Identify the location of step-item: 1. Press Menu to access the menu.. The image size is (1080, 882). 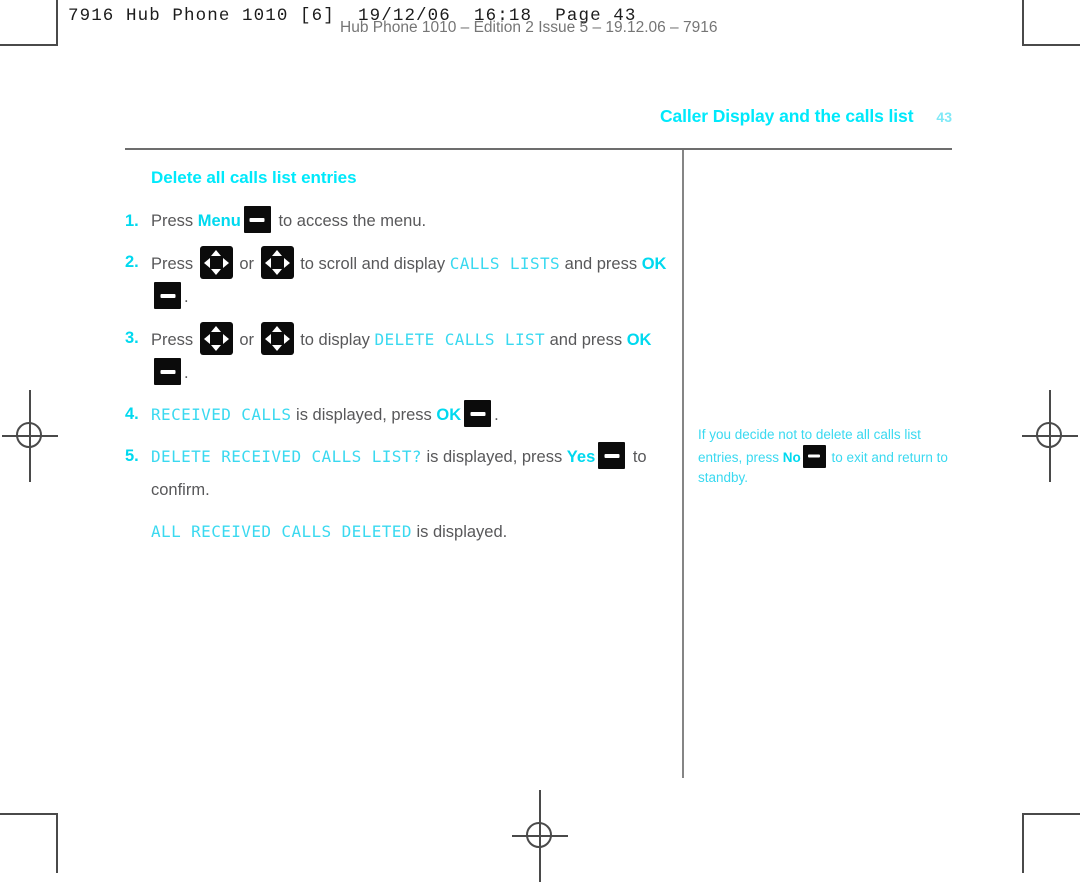
(399, 221).